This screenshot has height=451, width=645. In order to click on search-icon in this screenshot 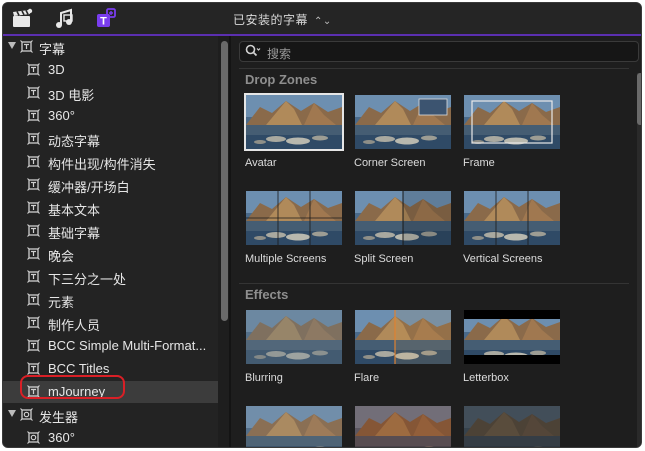, I will do `click(253, 51)`.